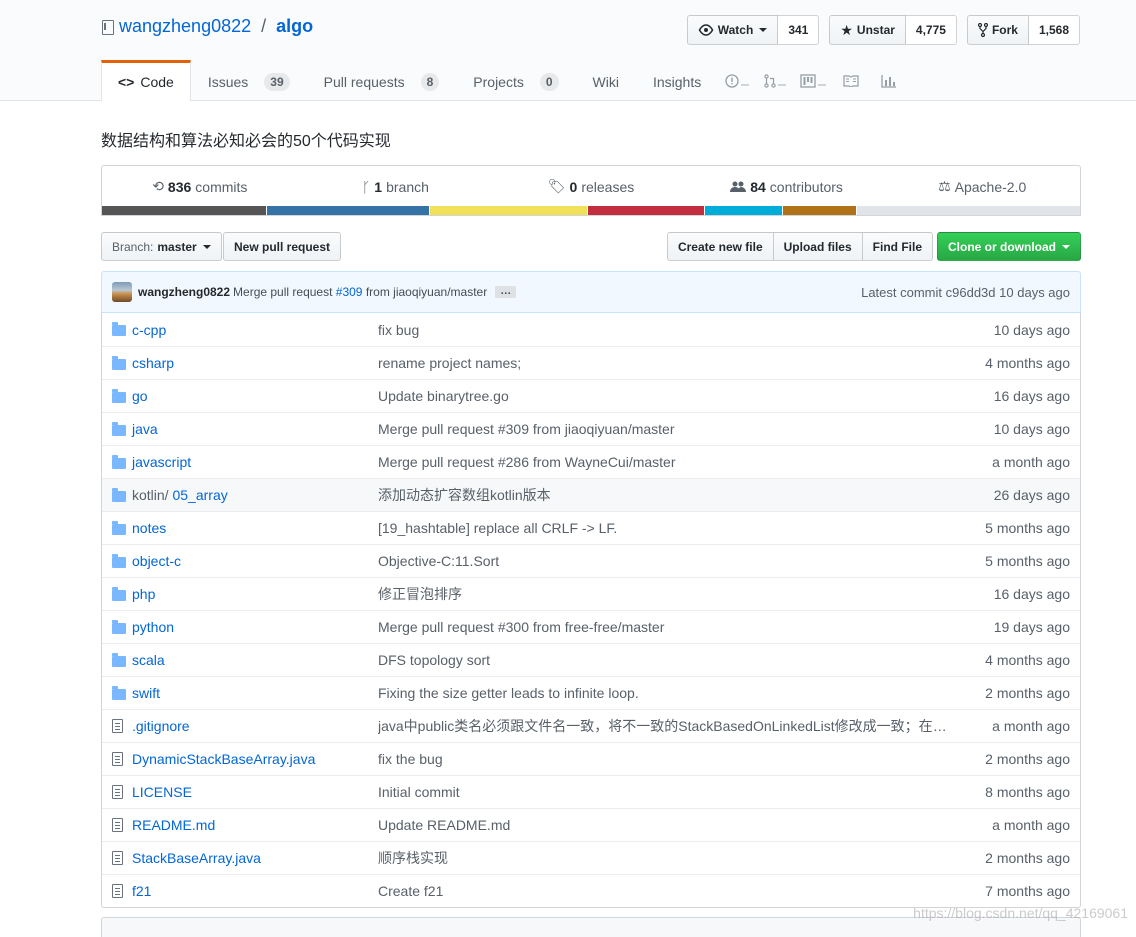 The width and height of the screenshot is (1136, 937). Describe the element at coordinates (146, 81) in the screenshot. I see `tab-code: <> Code` at that location.